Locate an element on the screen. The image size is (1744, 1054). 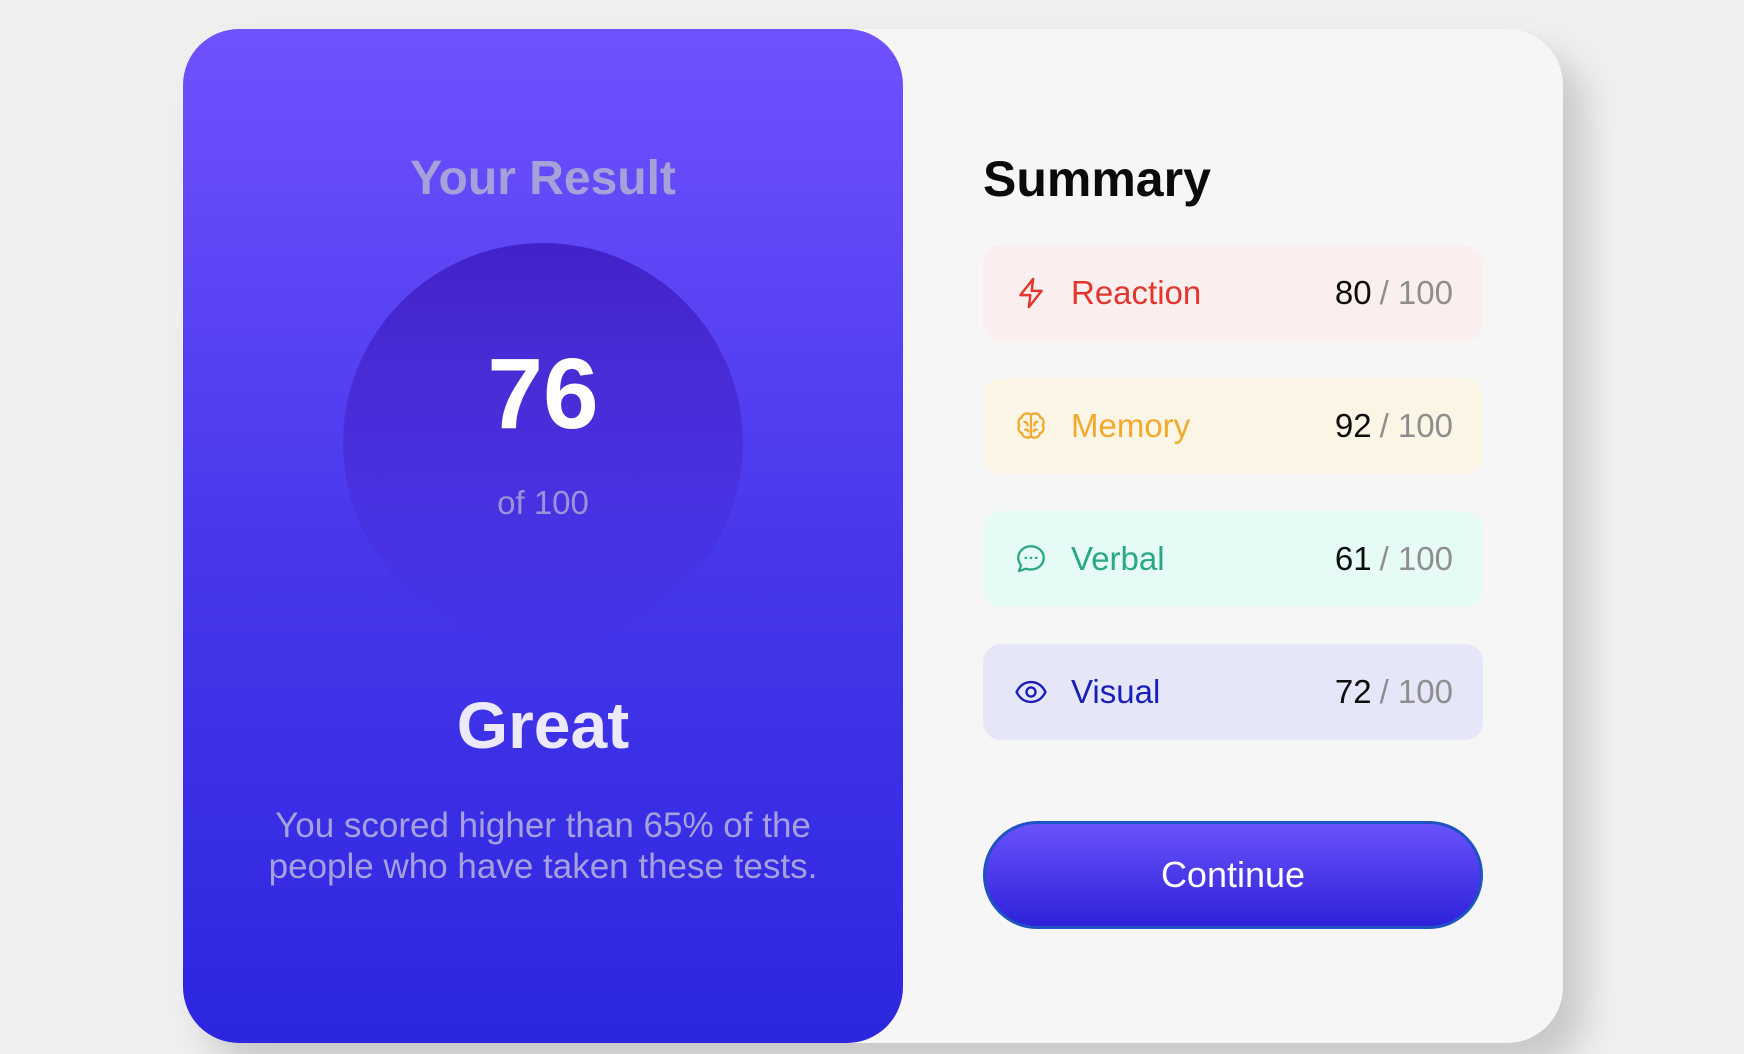
summary-item-reaction: Reaction 80 / 100 is located at coordinates (1233, 293).